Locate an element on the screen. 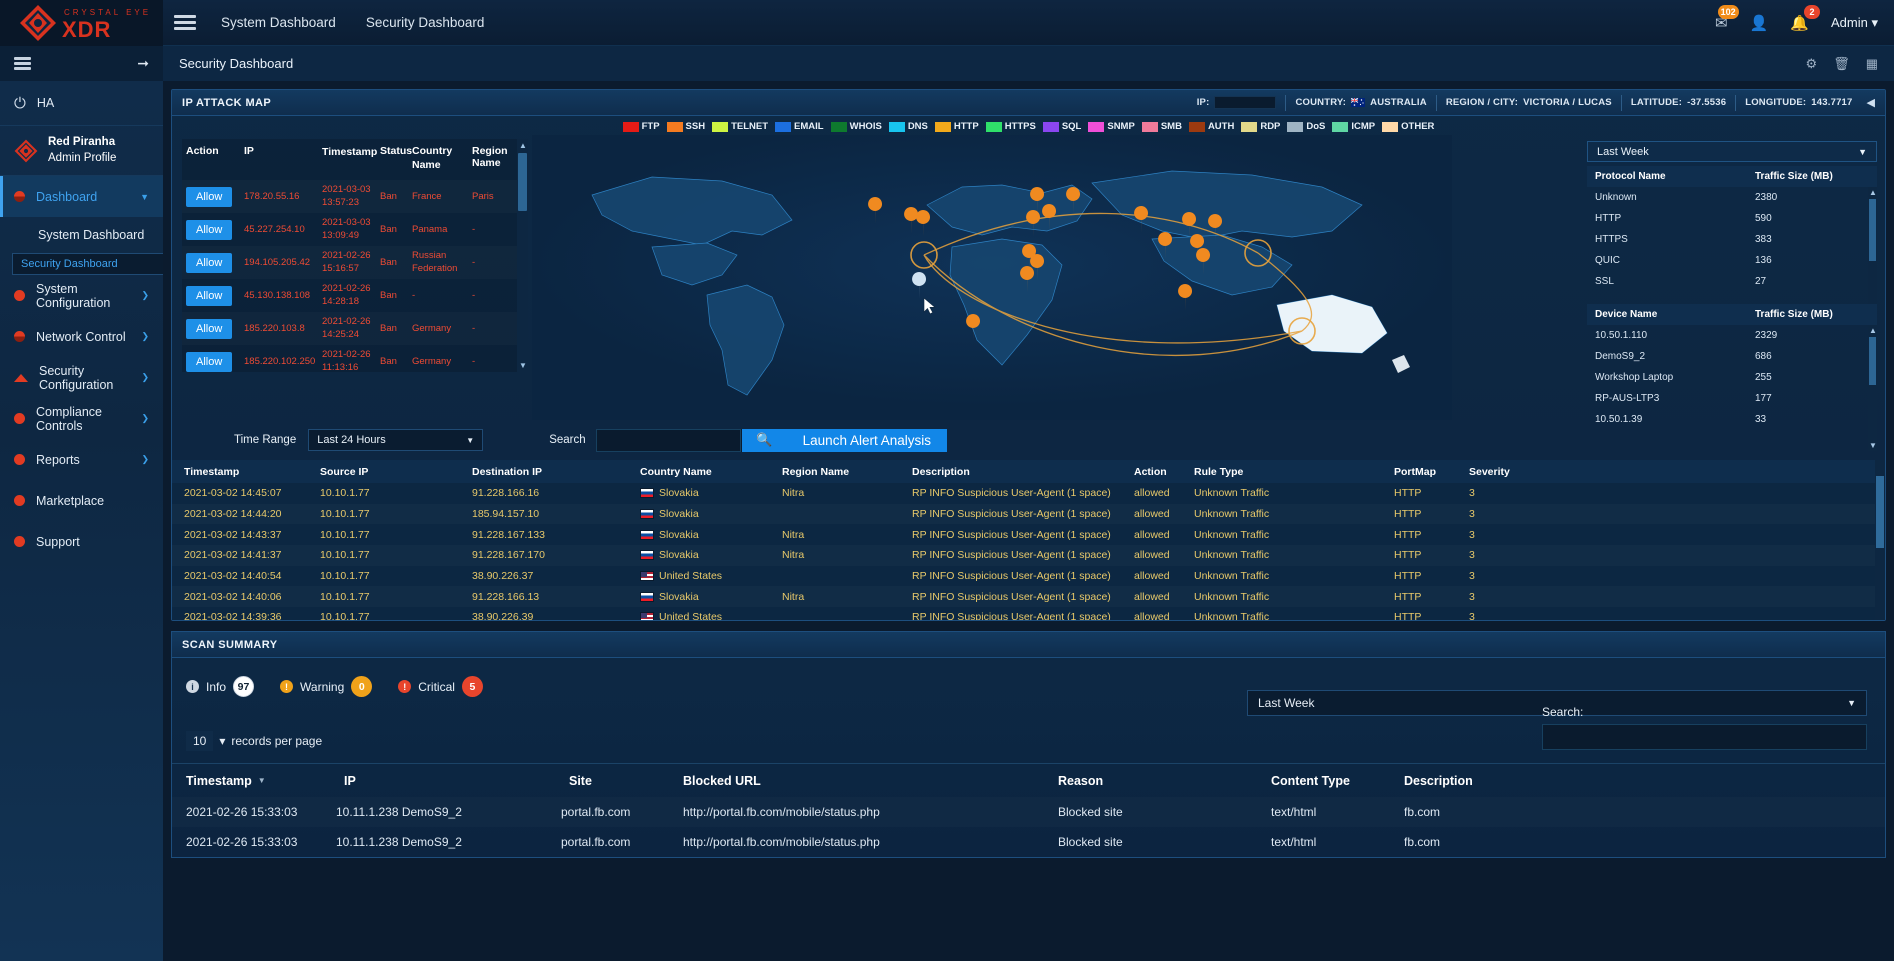 The width and height of the screenshot is (1894, 961). united-states-flag-icon is located at coordinates (647, 576).